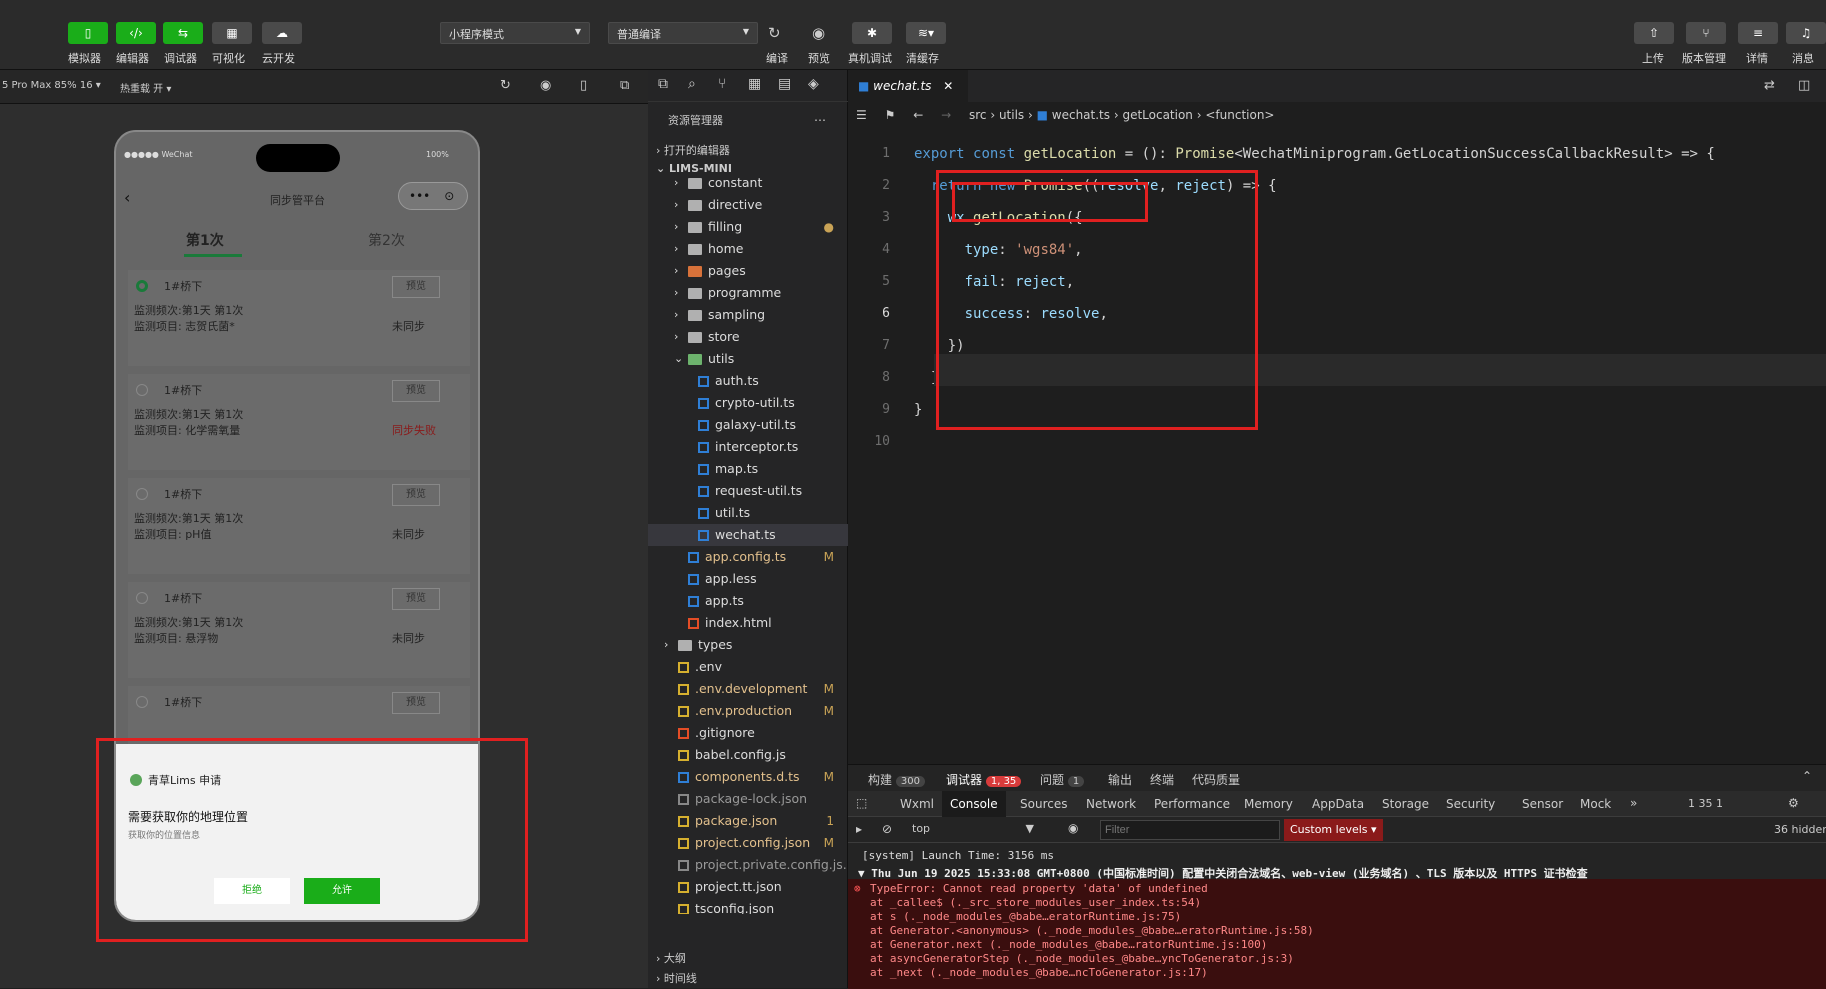 Image resolution: width=1826 pixels, height=989 pixels. I want to click on file-tree-item: .env, so click(748, 667).